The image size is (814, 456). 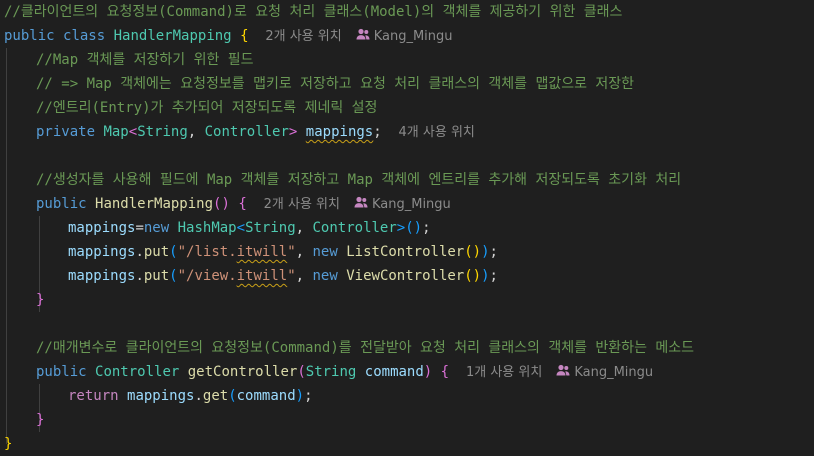 What do you see at coordinates (504, 372) in the screenshot?
I see `method-usages-hint: 1개 사용 위치` at bounding box center [504, 372].